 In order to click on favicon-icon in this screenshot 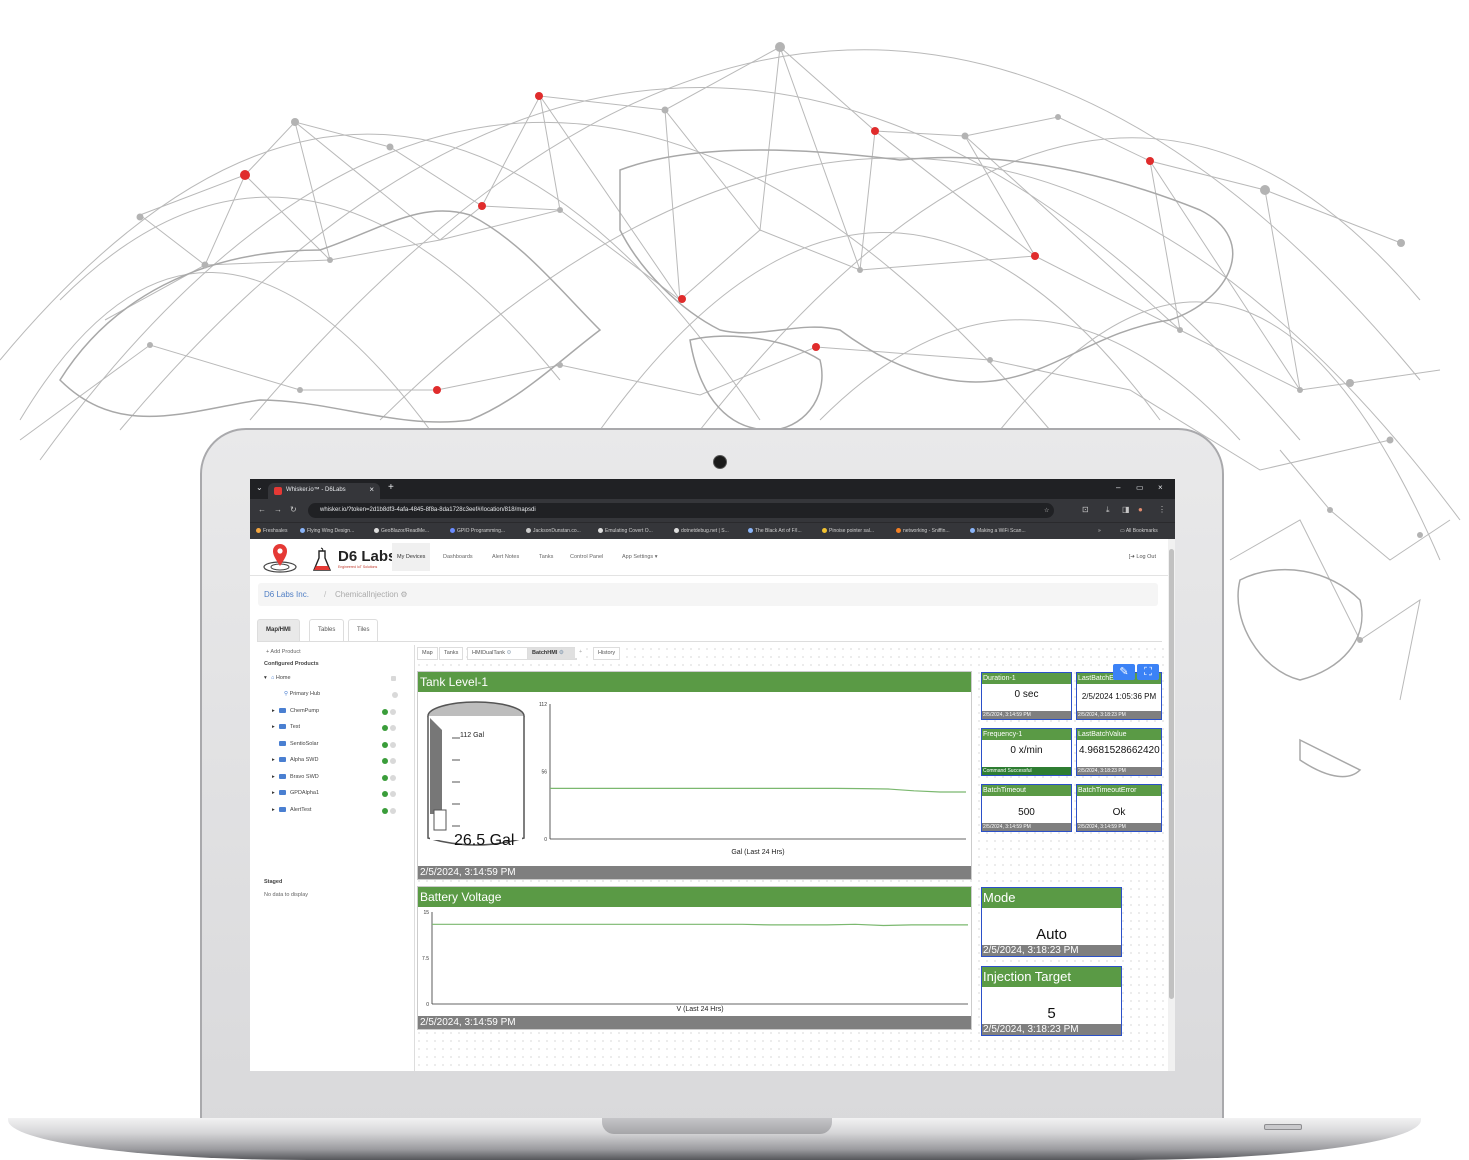, I will do `click(278, 491)`.